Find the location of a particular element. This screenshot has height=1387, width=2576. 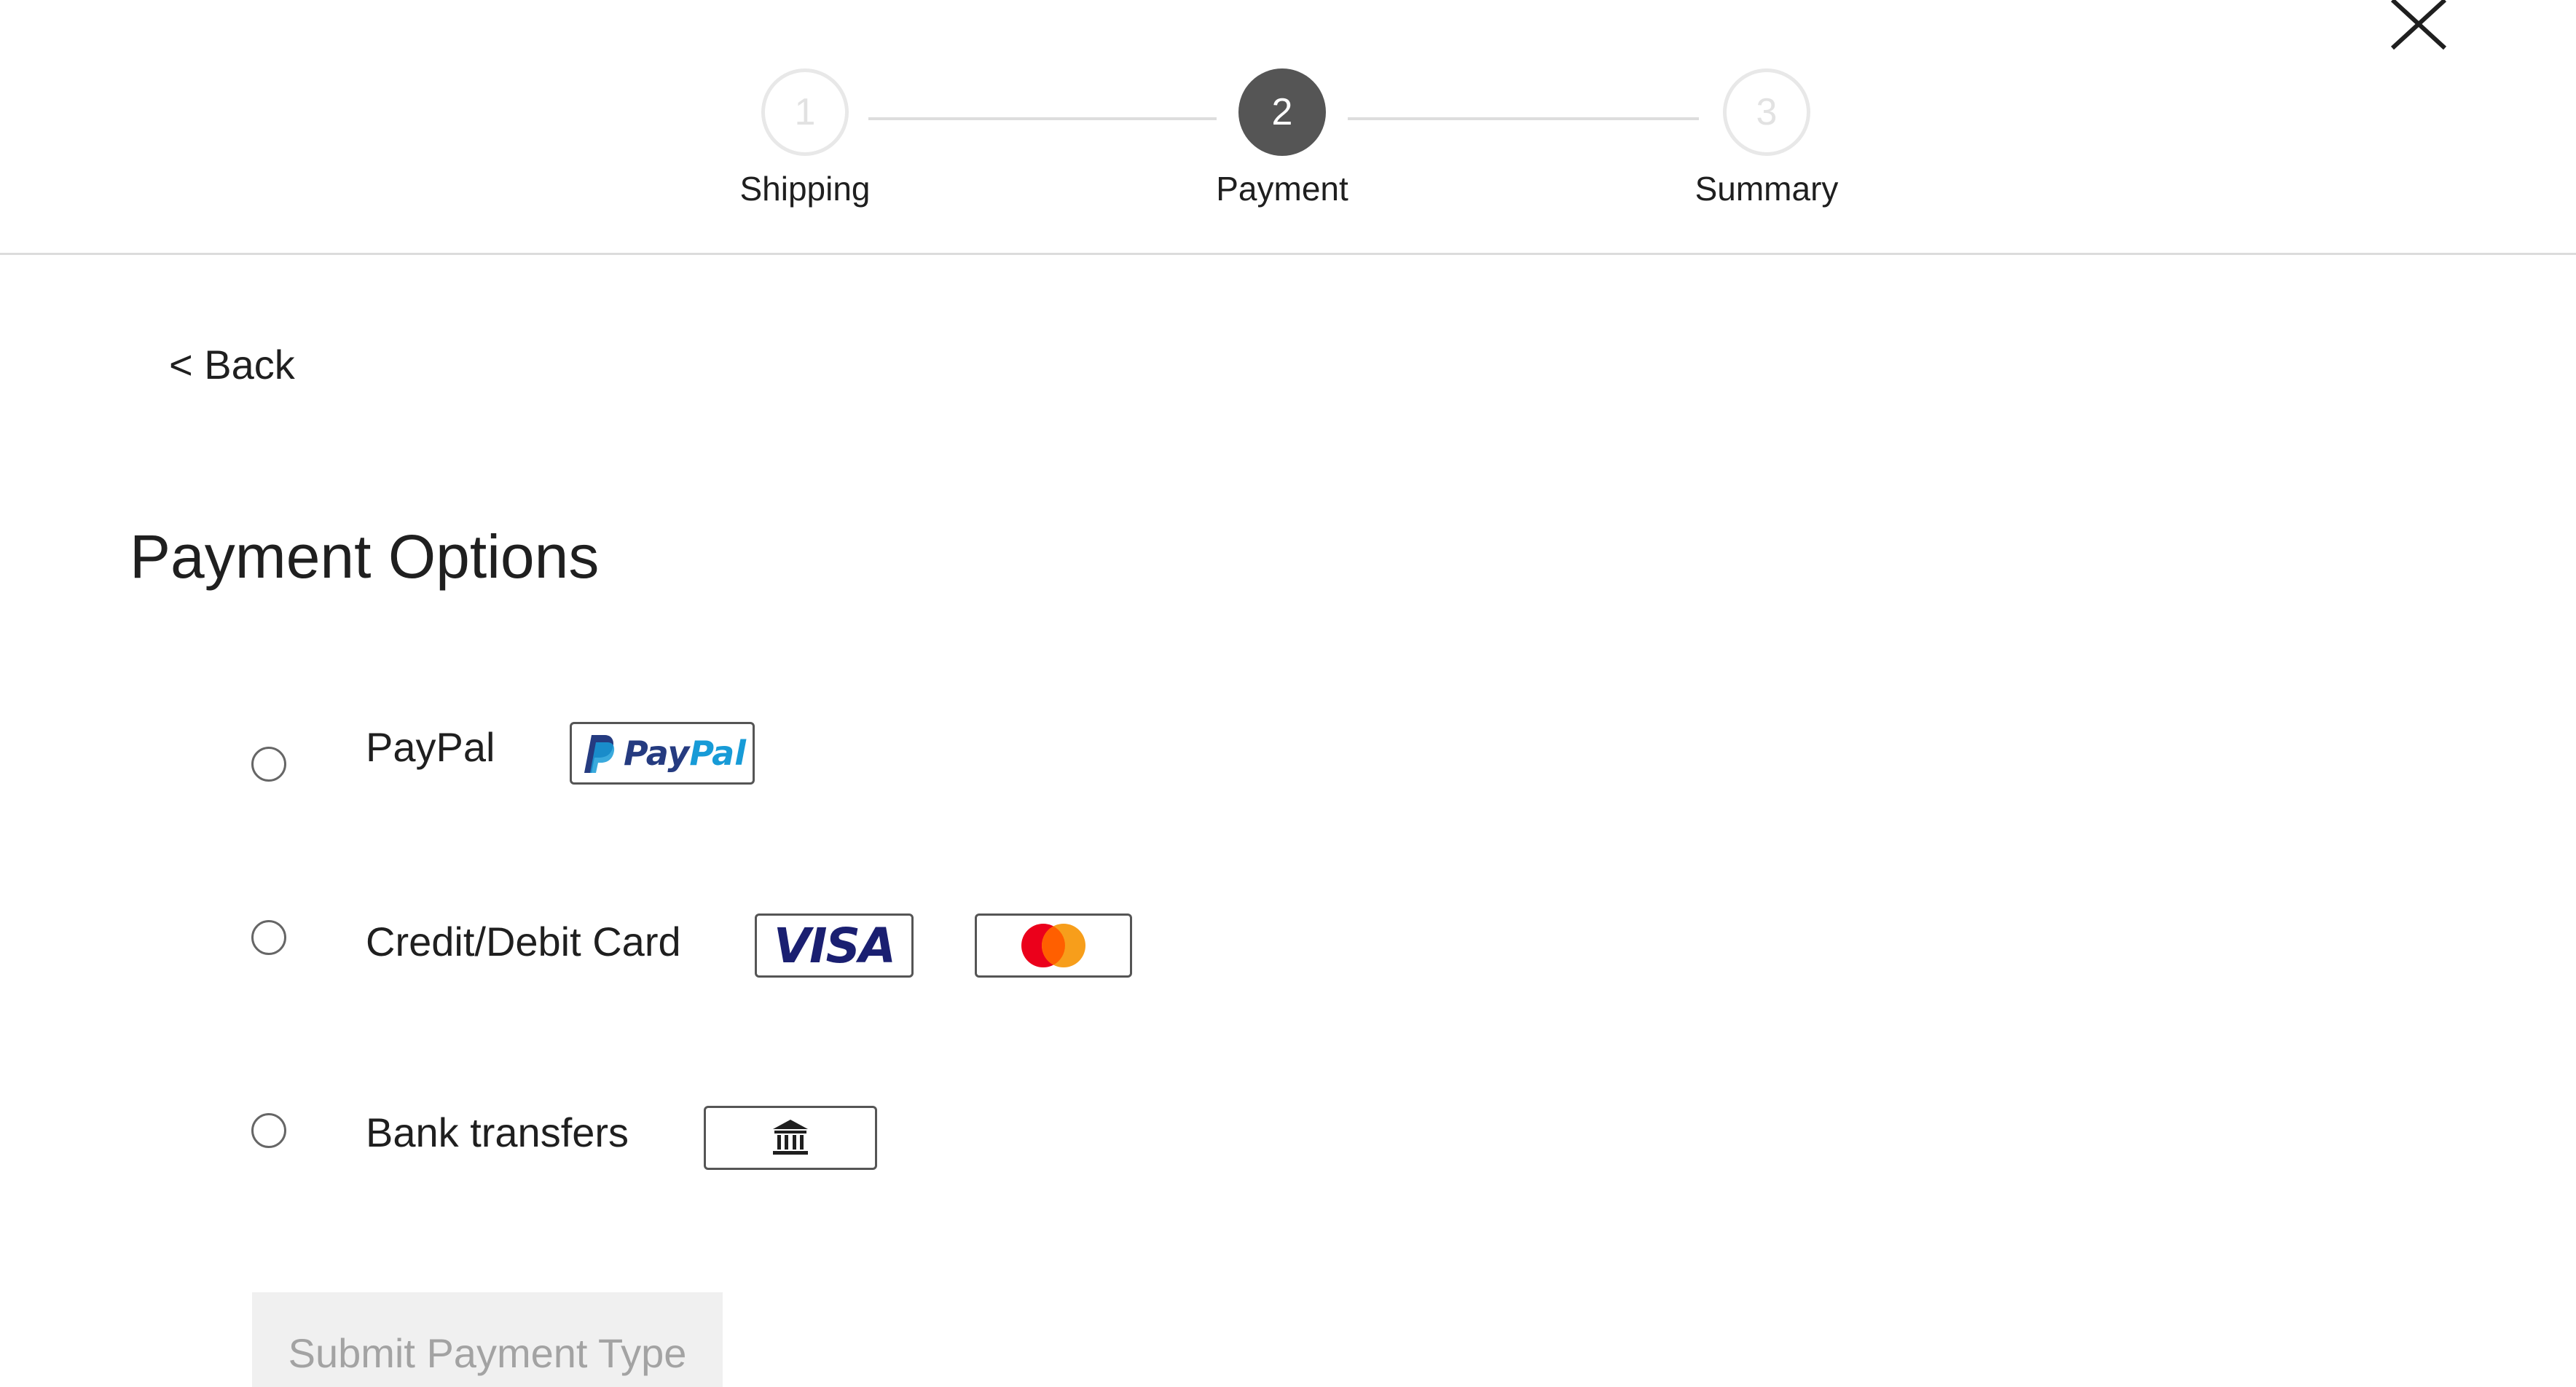

step-number-circle: 2 is located at coordinates (1282, 112).